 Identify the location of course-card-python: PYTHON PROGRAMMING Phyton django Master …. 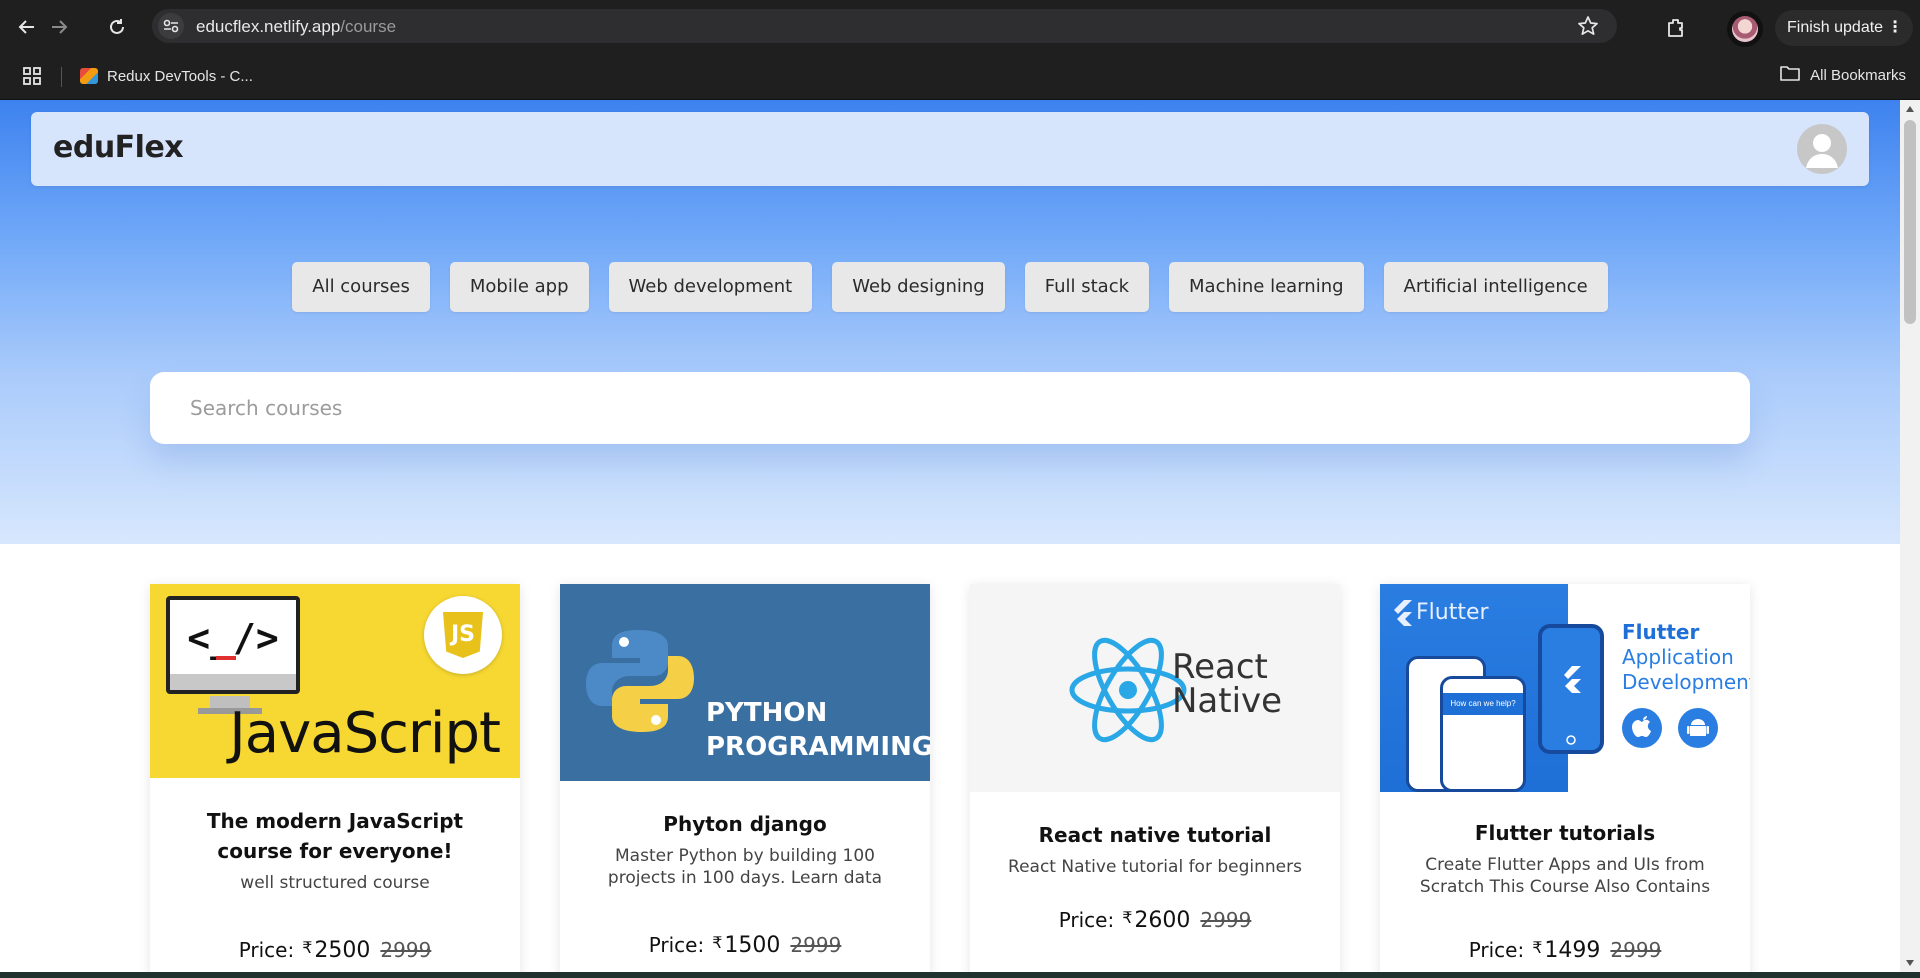
(745, 778).